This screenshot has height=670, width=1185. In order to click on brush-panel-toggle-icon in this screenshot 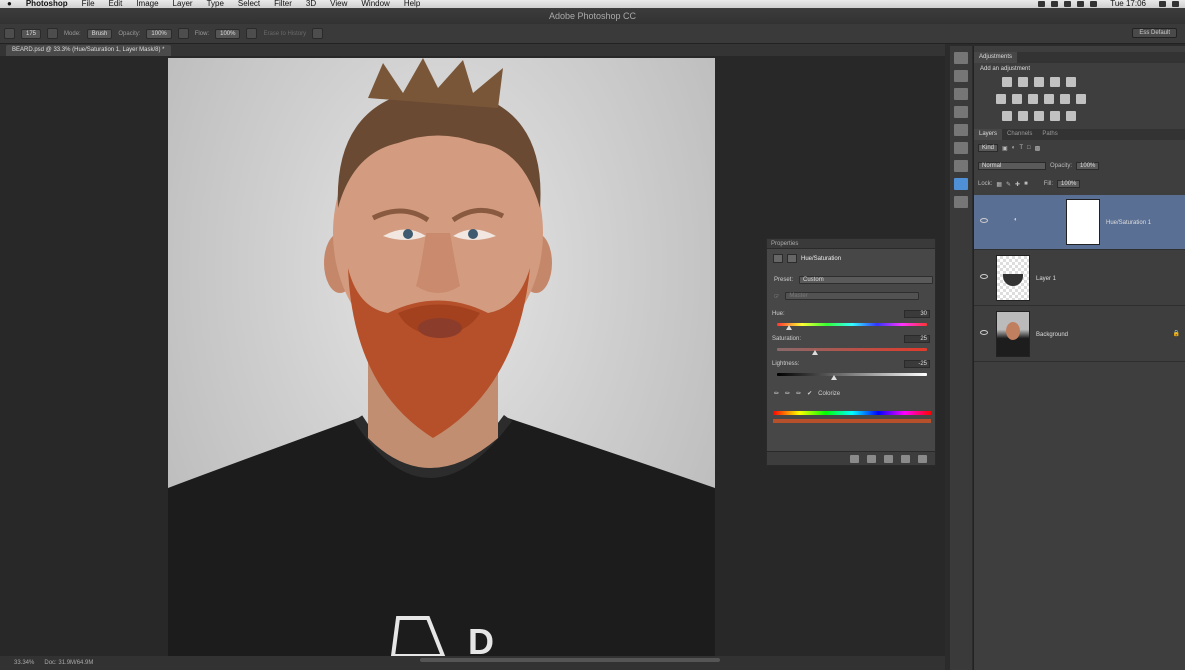, I will do `click(53, 33)`.